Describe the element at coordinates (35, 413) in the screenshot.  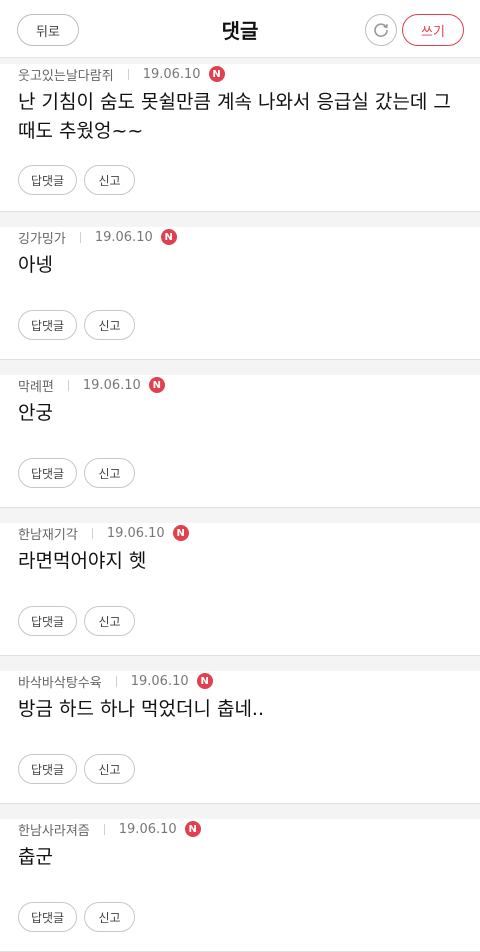
I see `comment-text: 안궁` at that location.